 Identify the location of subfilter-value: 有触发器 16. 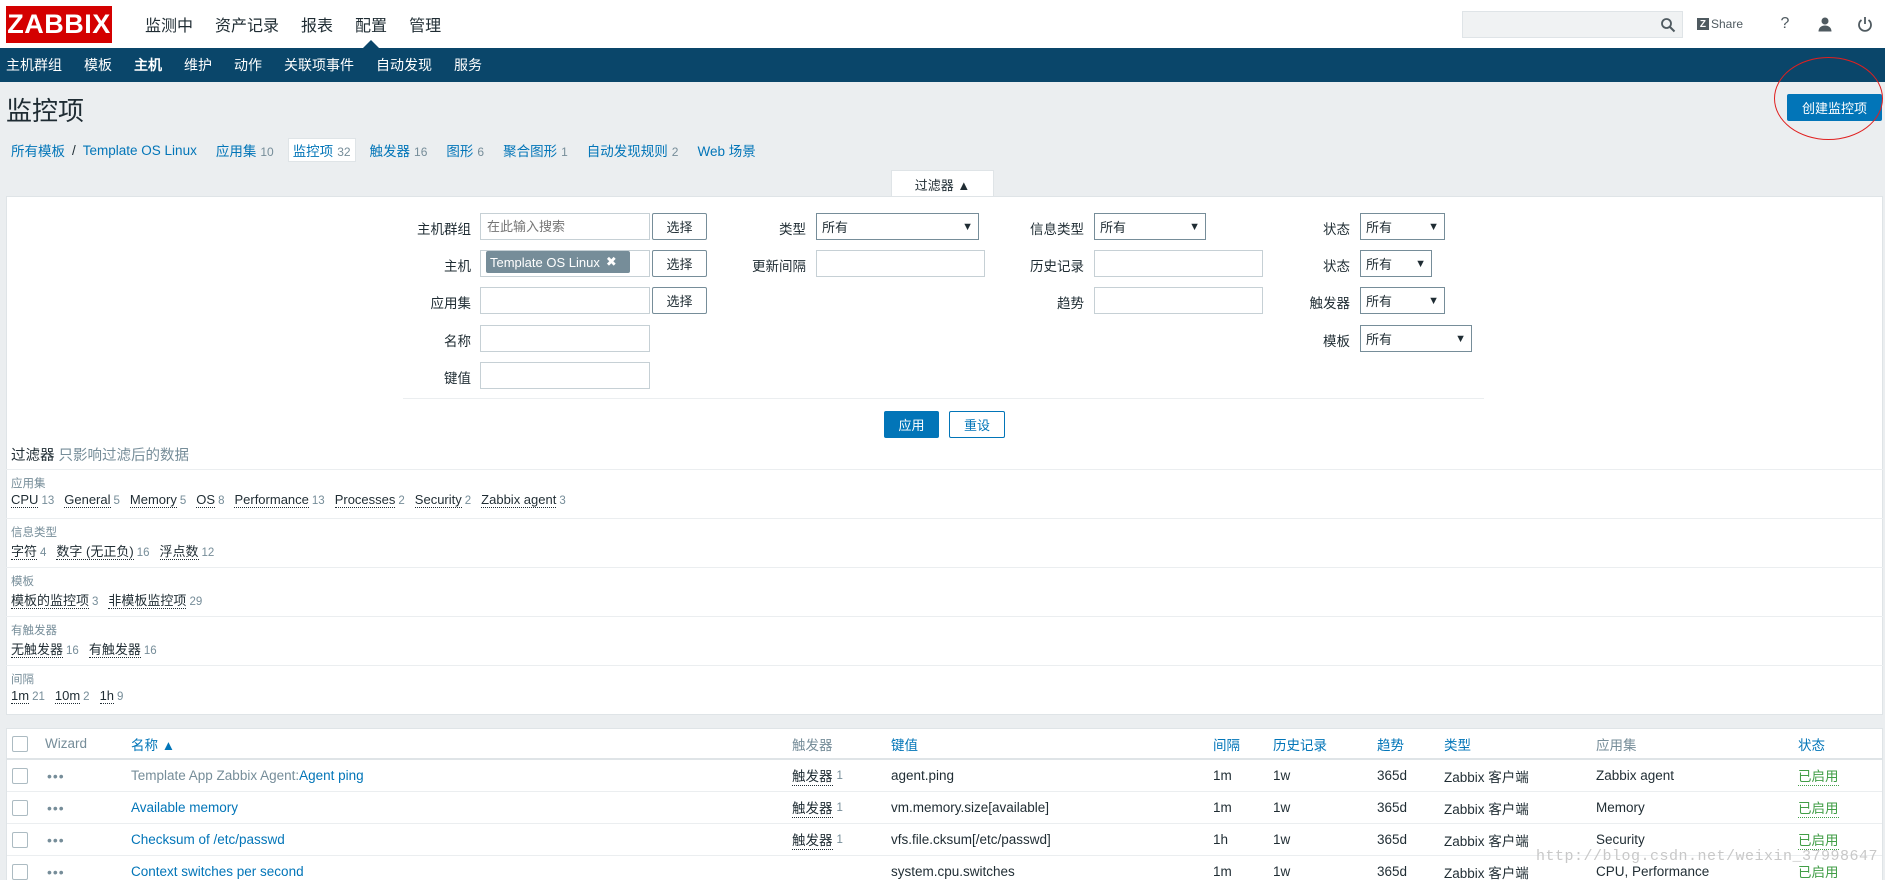
(122, 648).